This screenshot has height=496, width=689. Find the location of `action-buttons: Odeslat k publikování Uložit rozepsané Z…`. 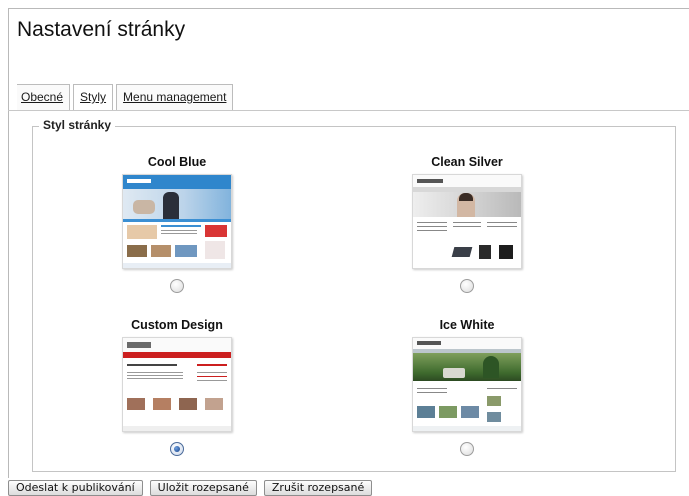

action-buttons: Odeslat k publikování Uložit rozepsané Z… is located at coordinates (193, 488).